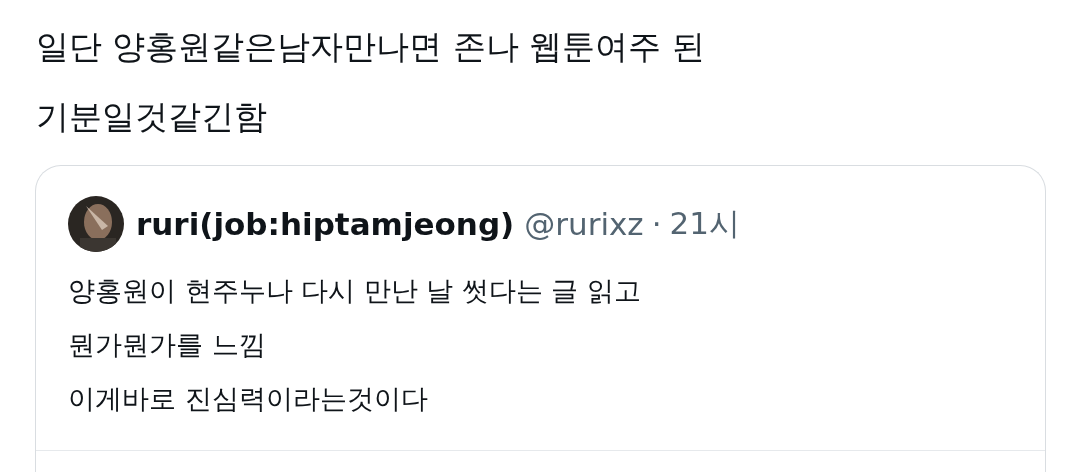  Describe the element at coordinates (325, 224) in the screenshot. I see `display-name: ruri(job:hiptamjeong)` at that location.